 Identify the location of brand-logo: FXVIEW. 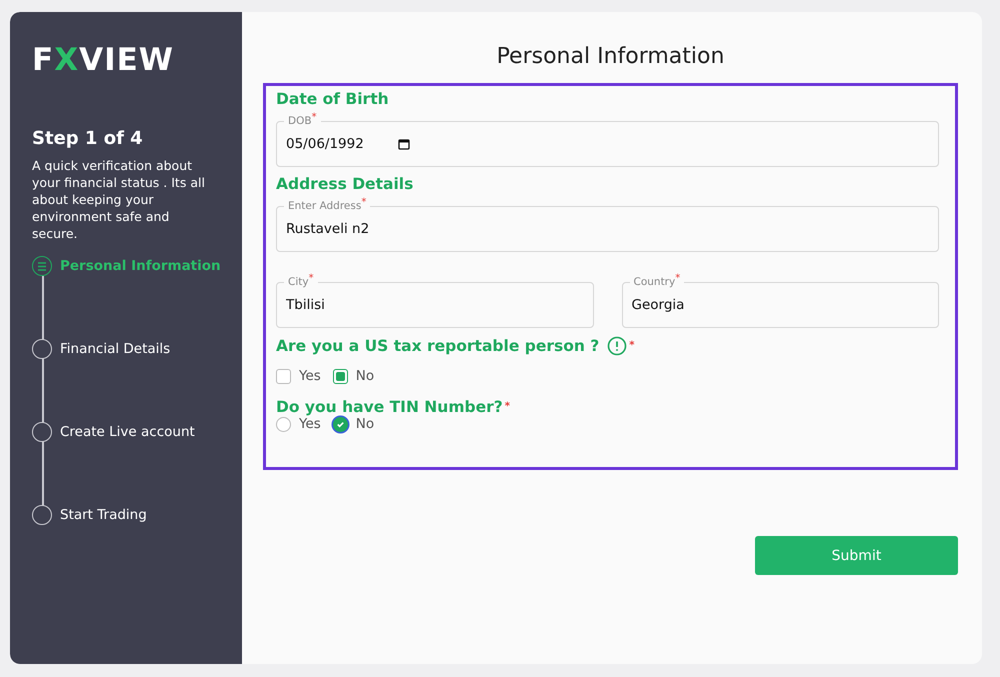
(103, 60).